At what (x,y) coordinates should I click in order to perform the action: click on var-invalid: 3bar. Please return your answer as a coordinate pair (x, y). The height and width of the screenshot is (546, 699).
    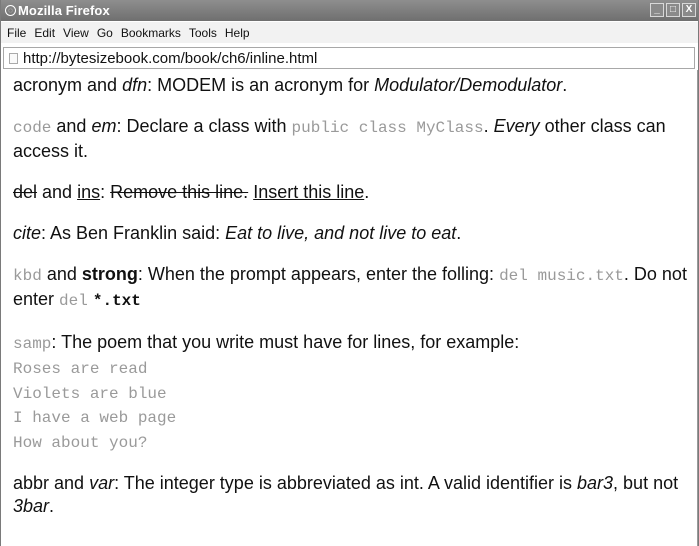
    Looking at the image, I should click on (31, 506).